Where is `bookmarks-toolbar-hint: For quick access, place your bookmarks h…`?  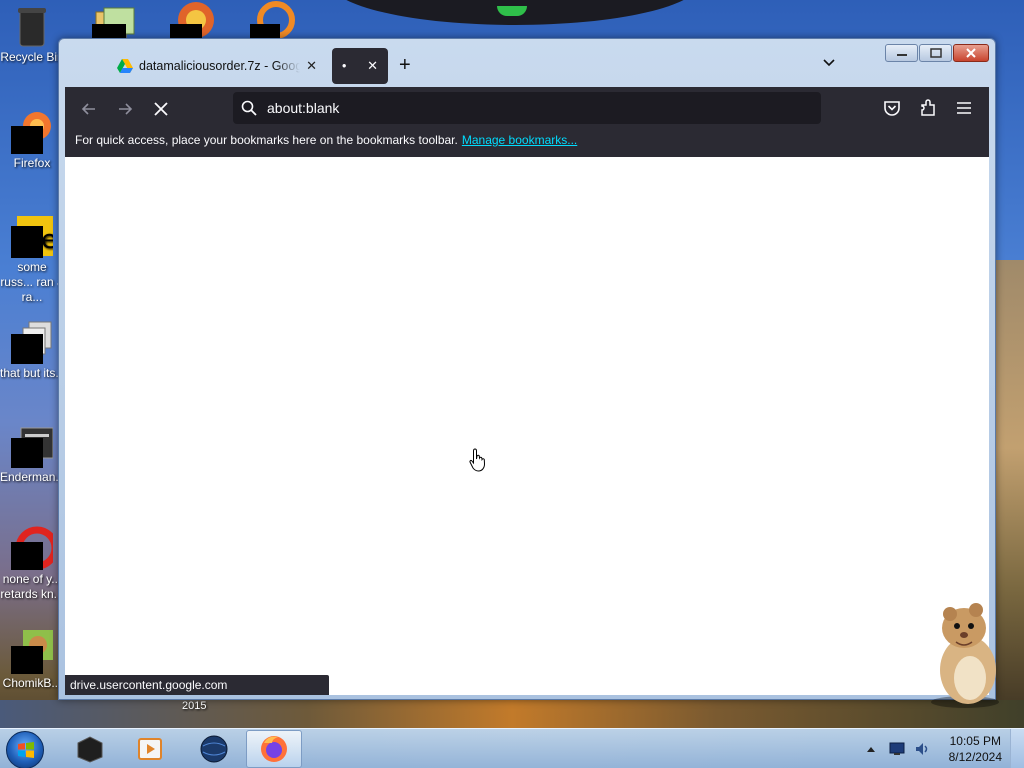 bookmarks-toolbar-hint: For quick access, place your bookmarks h… is located at coordinates (266, 140).